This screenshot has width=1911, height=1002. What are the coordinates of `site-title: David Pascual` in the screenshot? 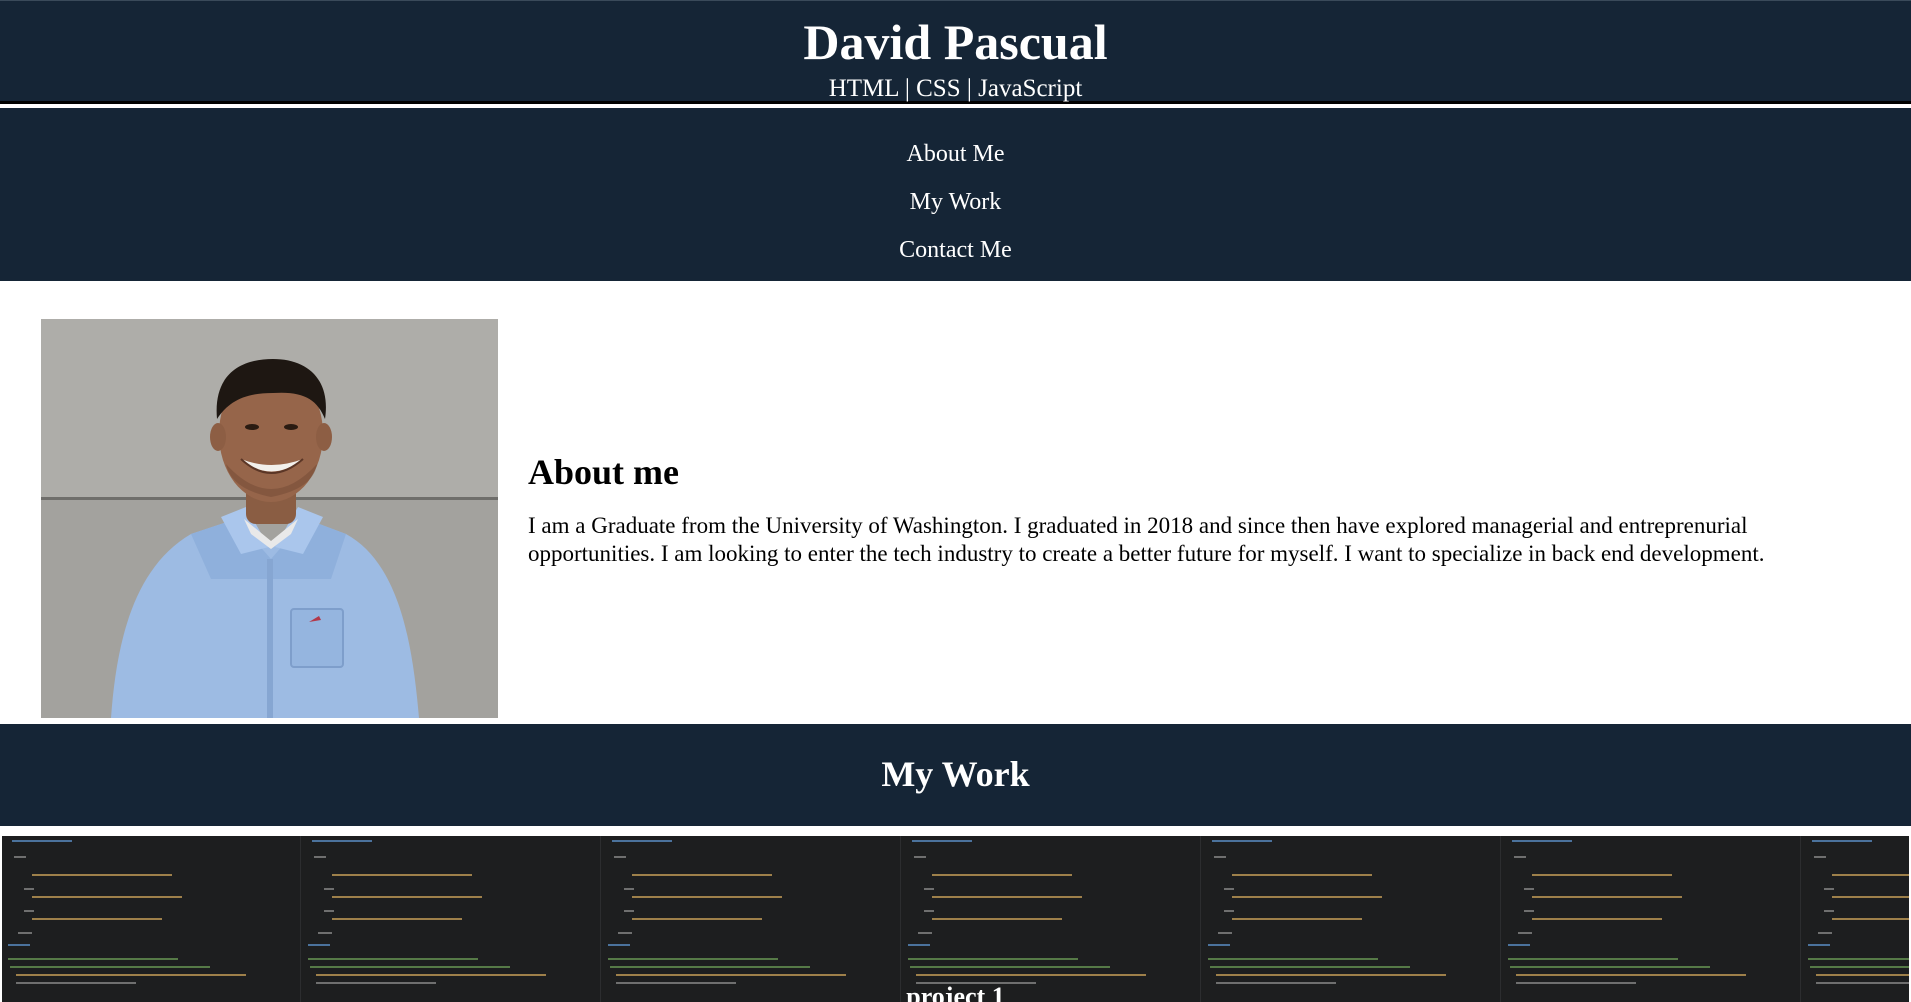 It's located at (955, 42).